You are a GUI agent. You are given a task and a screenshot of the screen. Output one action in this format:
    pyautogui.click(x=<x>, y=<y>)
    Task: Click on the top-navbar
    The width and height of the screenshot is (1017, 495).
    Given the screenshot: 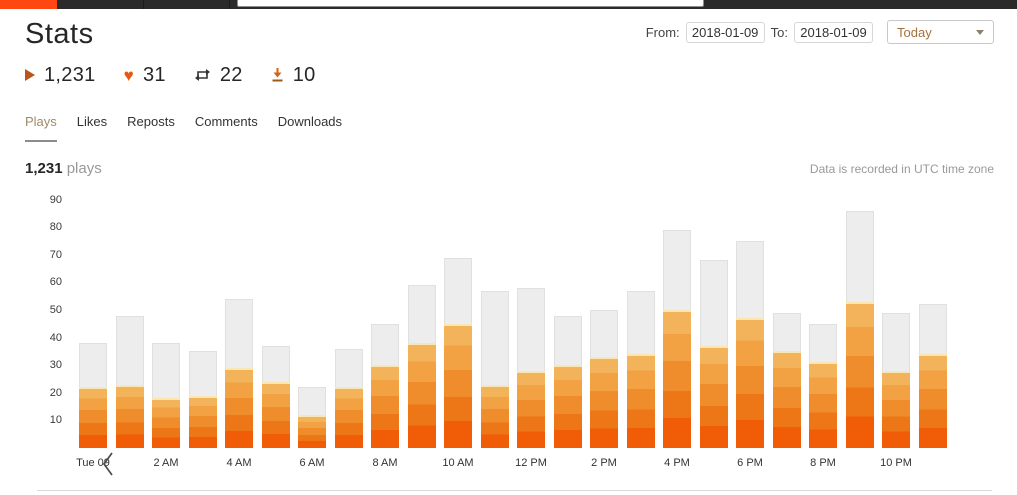 What is the action you would take?
    pyautogui.click(x=508, y=4)
    